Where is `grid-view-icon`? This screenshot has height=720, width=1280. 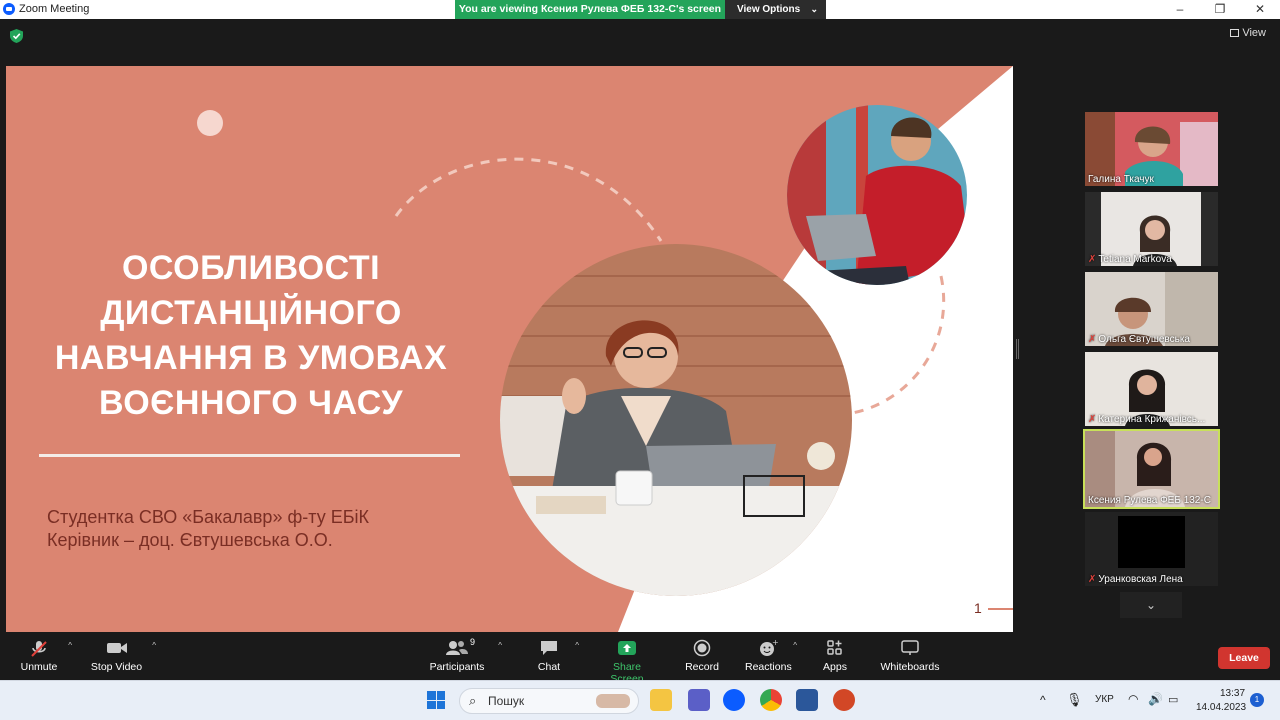 grid-view-icon is located at coordinates (1235, 33).